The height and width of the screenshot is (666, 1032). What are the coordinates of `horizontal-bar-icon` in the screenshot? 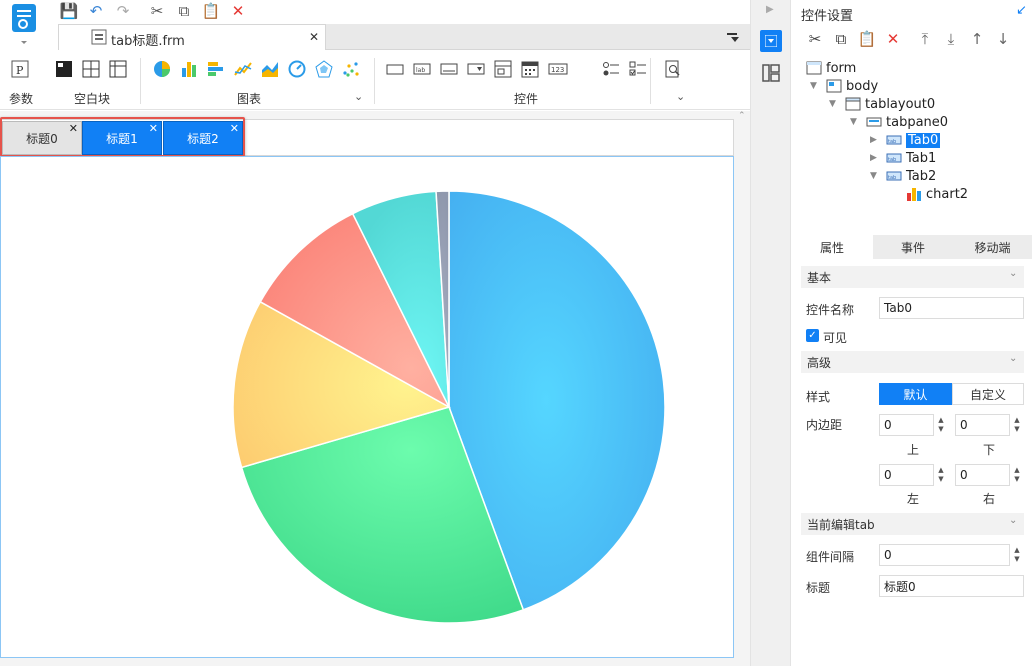 It's located at (216, 69).